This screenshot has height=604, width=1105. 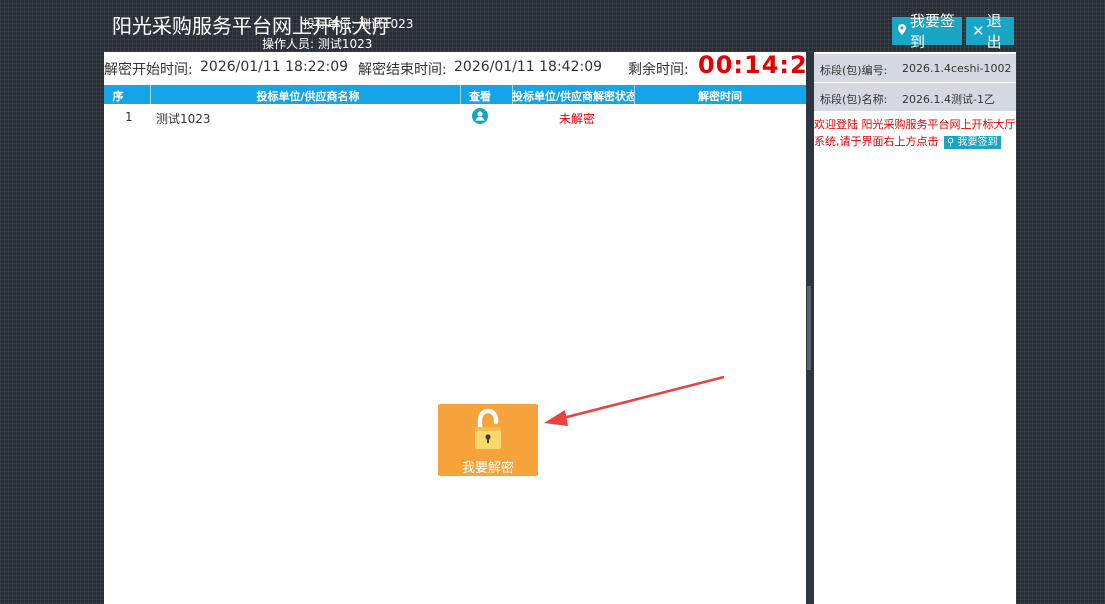 What do you see at coordinates (274, 67) in the screenshot?
I see `start-time-value: 2026/01/11 18:22:09` at bounding box center [274, 67].